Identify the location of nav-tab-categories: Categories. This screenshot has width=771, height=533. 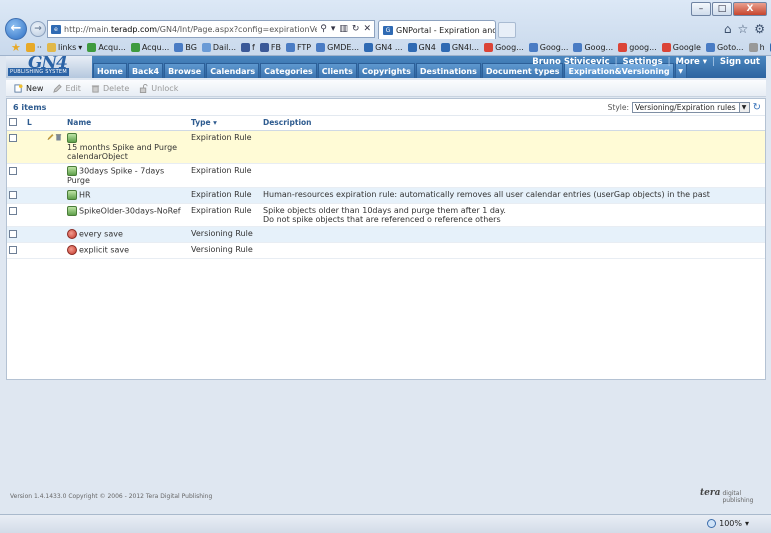
(288, 70).